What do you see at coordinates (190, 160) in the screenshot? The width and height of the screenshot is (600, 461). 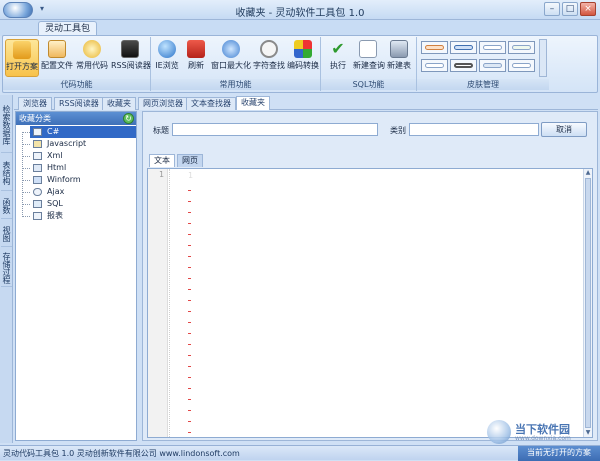 I see `tab-webpage: 网页` at bounding box center [190, 160].